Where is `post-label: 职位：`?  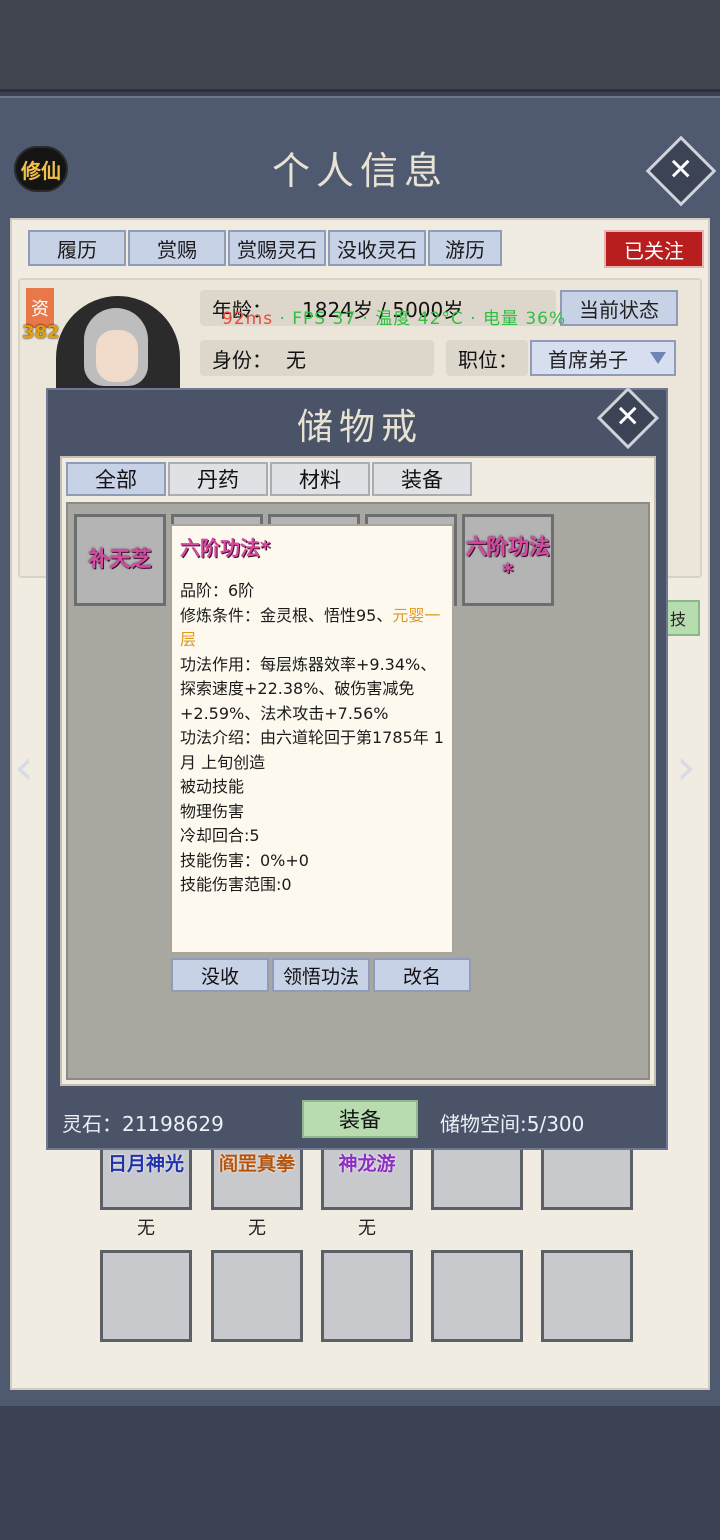
post-label: 职位： is located at coordinates (488, 359).